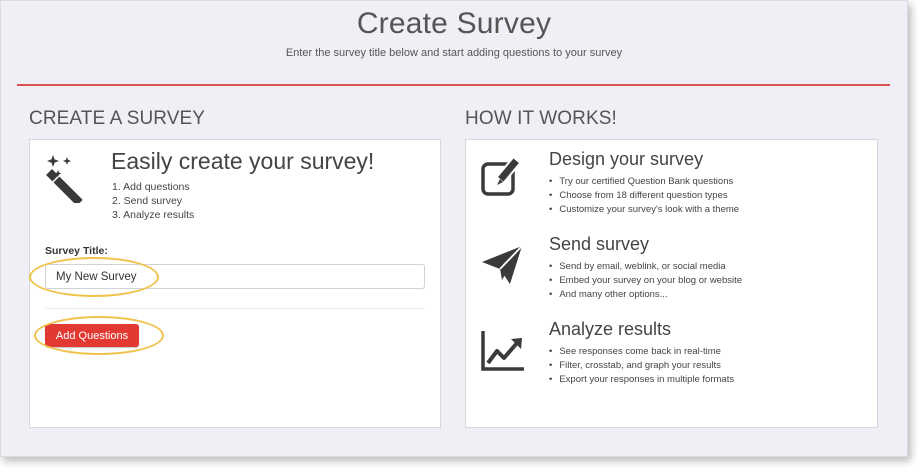  What do you see at coordinates (501, 176) in the screenshot?
I see `edit-icon` at bounding box center [501, 176].